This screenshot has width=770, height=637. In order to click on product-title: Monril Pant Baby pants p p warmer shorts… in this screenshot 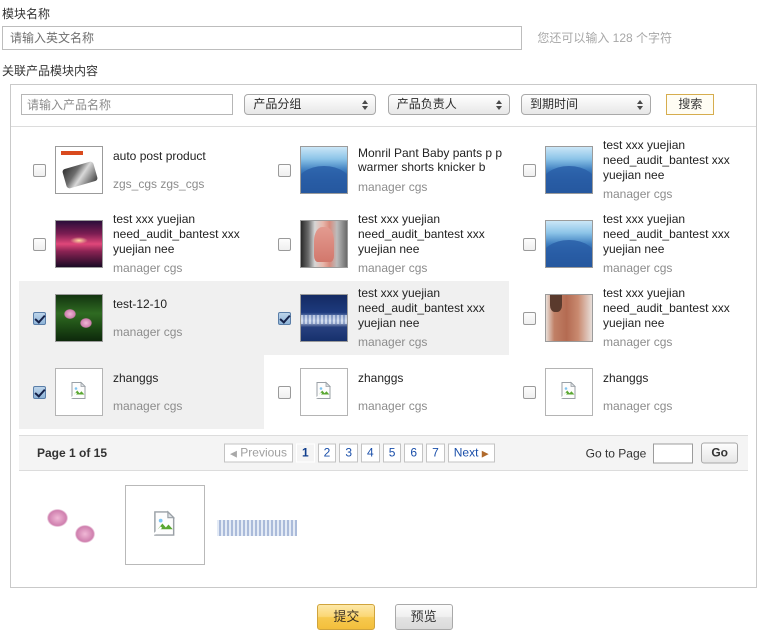, I will do `click(430, 160)`.